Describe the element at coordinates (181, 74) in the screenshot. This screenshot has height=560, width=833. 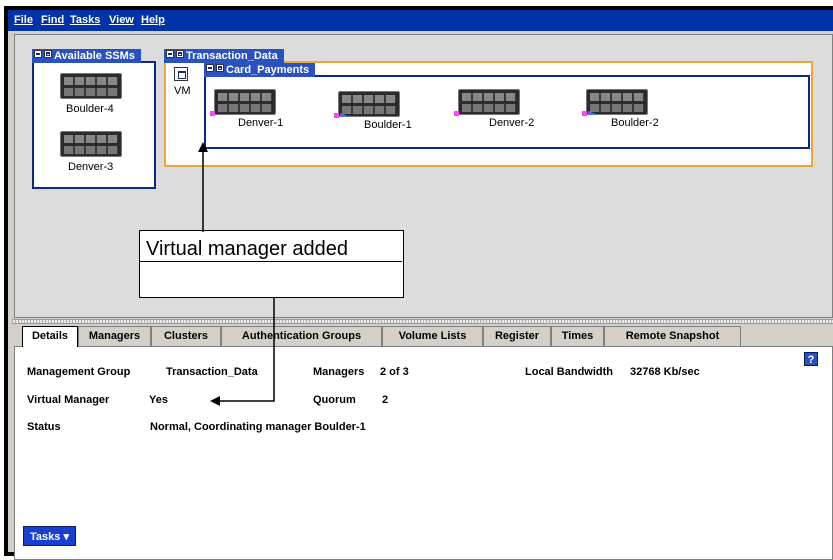
I see `virtual-manager-icon` at that location.